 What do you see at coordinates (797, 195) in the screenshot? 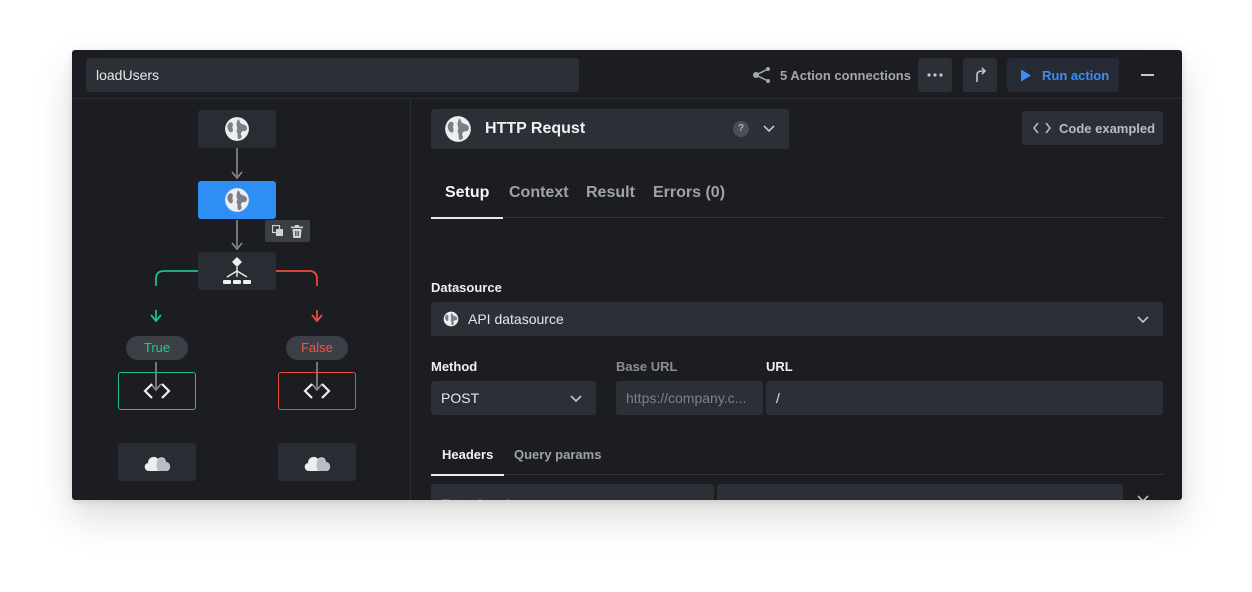
I see `config-tabs: Setup Context Result Errors (0)` at bounding box center [797, 195].